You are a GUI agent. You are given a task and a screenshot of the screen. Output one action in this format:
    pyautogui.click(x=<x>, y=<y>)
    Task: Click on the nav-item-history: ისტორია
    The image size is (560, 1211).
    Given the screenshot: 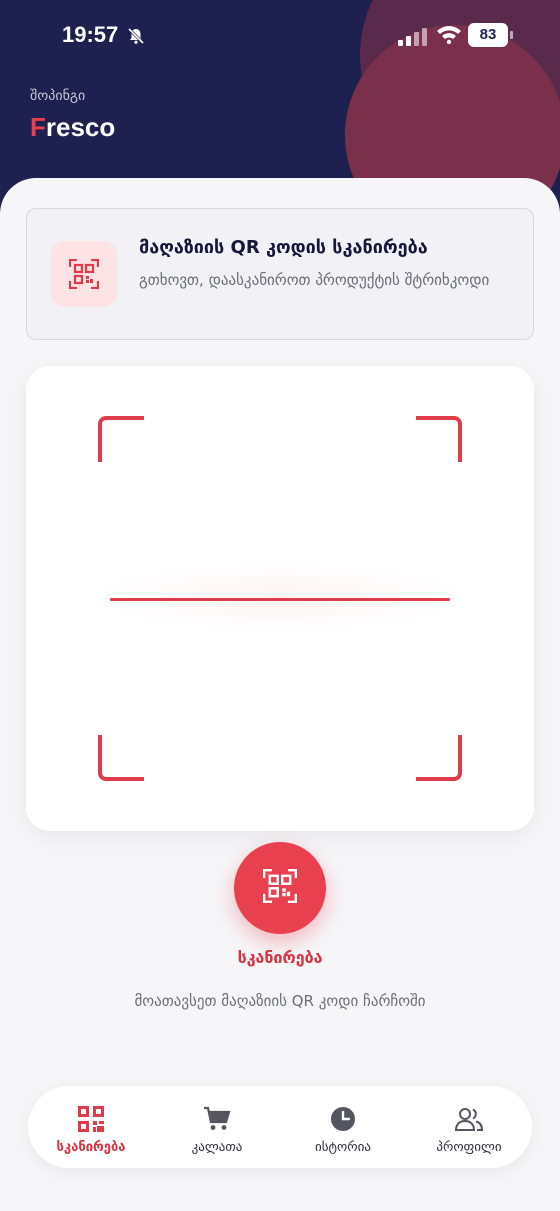 What is the action you would take?
    pyautogui.click(x=343, y=1127)
    